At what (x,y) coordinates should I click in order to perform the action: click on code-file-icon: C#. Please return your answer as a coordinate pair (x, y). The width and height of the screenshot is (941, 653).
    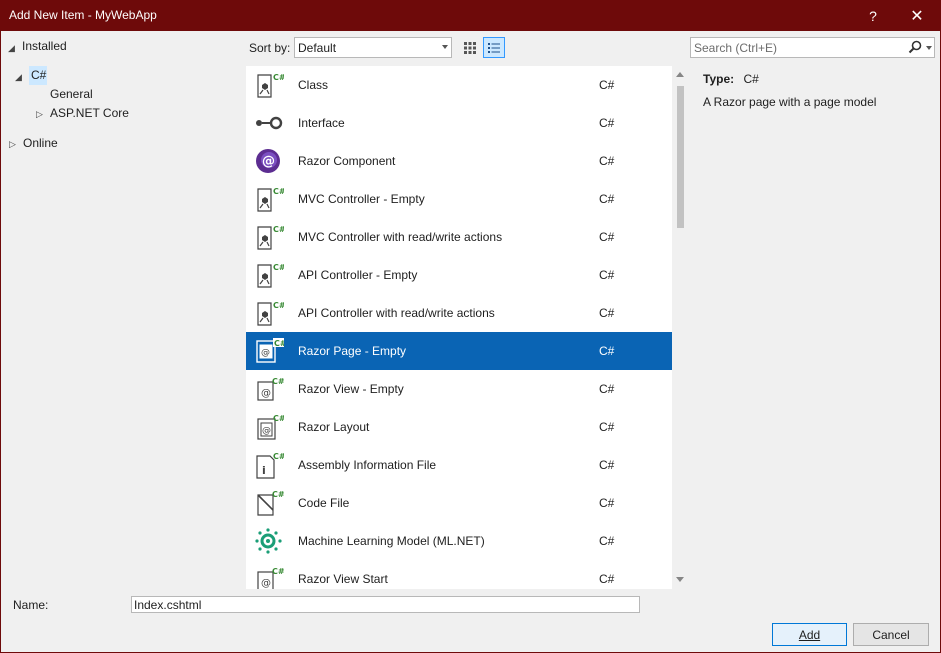
    Looking at the image, I should click on (269, 503).